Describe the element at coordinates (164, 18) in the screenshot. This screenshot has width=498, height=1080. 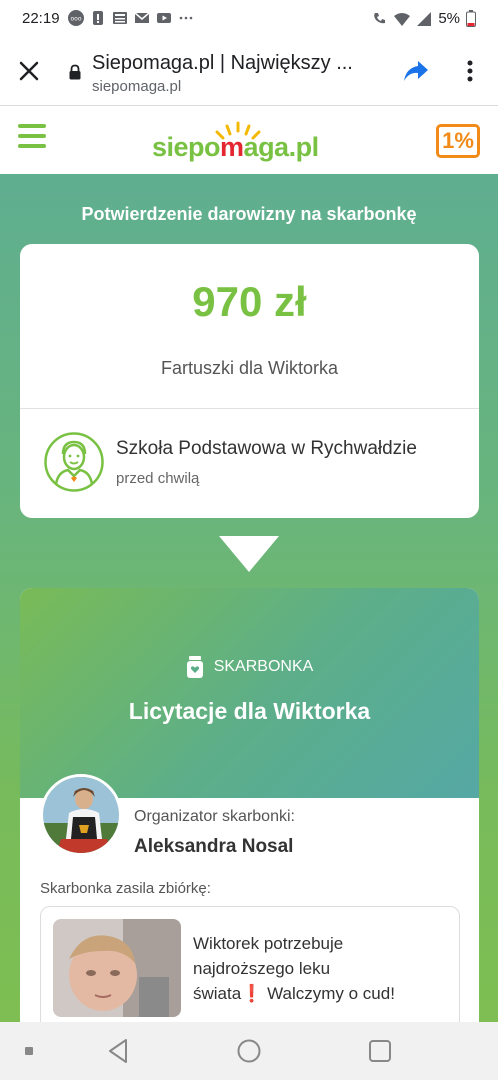
I see `youtube-icon` at that location.